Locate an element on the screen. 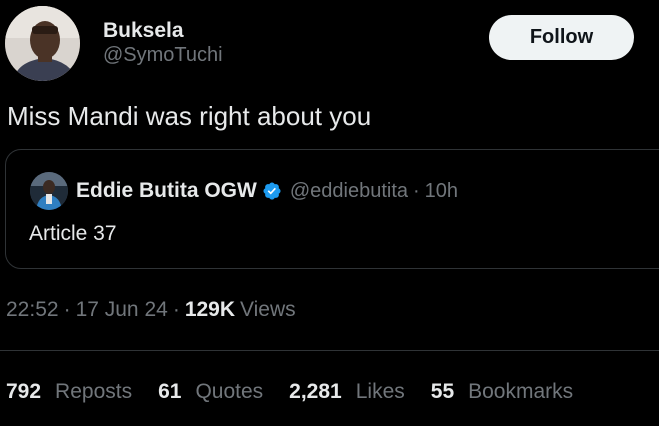  bookmarks-label: Bookmarks is located at coordinates (521, 391).